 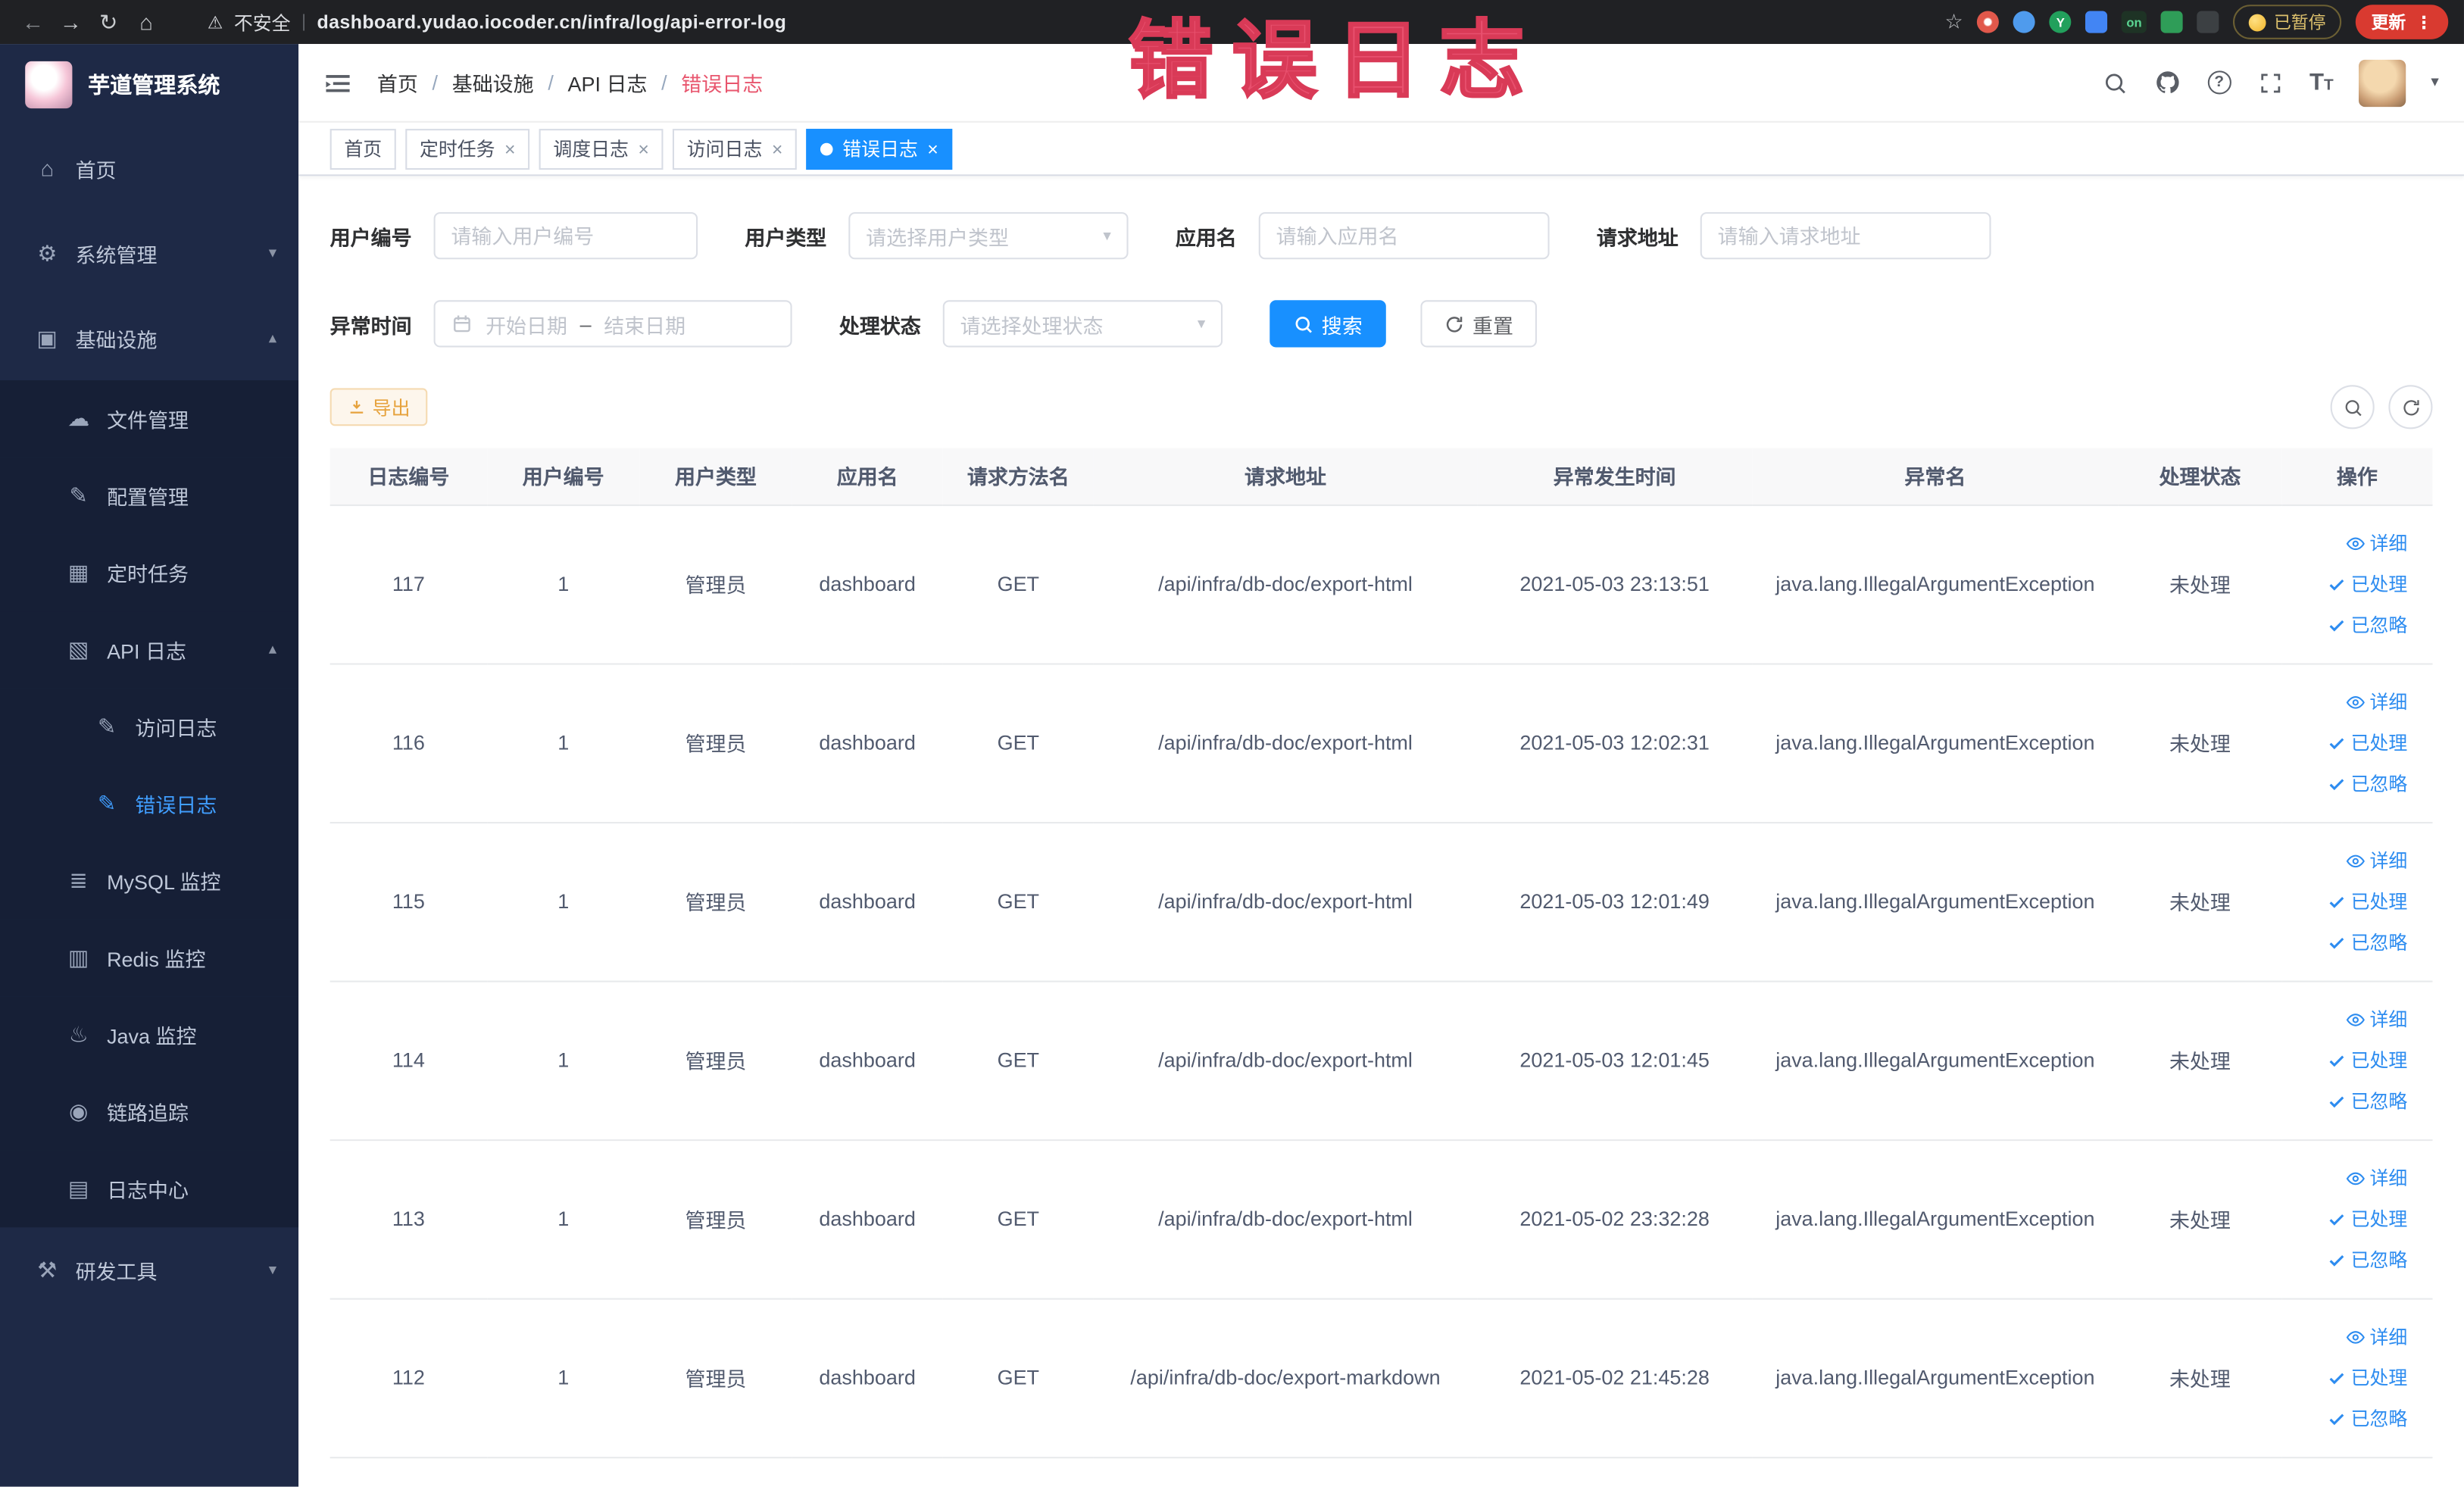 What do you see at coordinates (149, 337) in the screenshot?
I see `sidebar-item: ▣ 基础设施 ▴` at bounding box center [149, 337].